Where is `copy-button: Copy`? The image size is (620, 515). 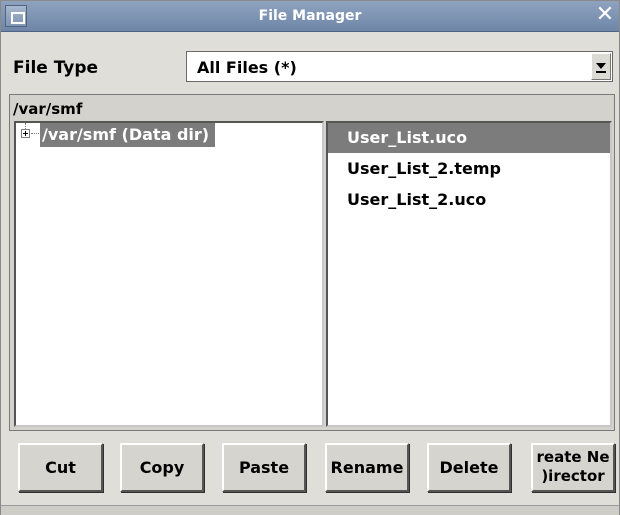
copy-button: Copy is located at coordinates (162, 467).